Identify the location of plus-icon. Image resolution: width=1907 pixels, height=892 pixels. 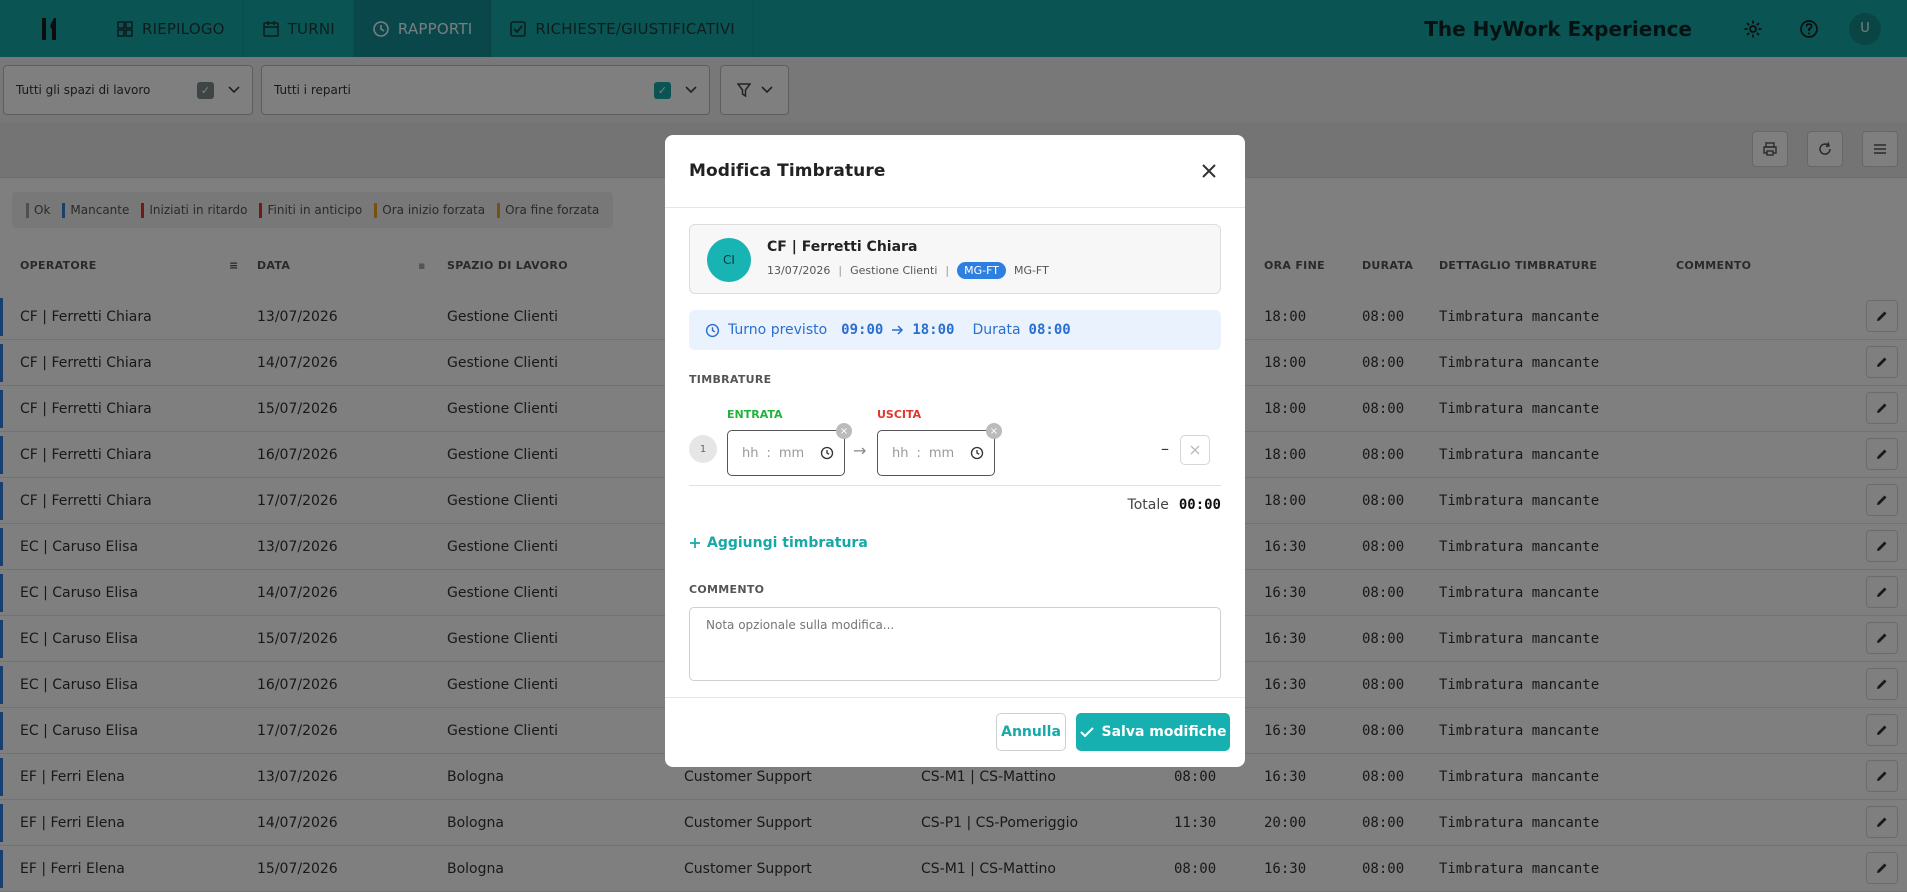
(695, 543).